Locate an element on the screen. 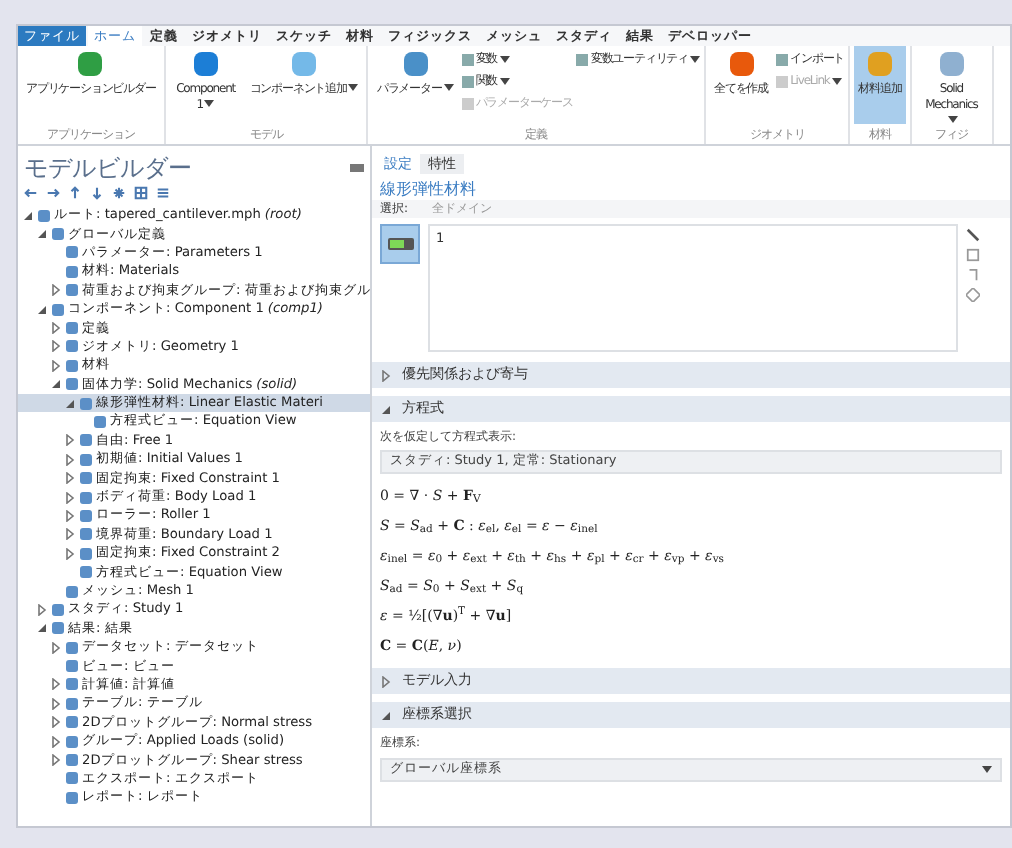  back-arrow-icon is located at coordinates (31, 193).